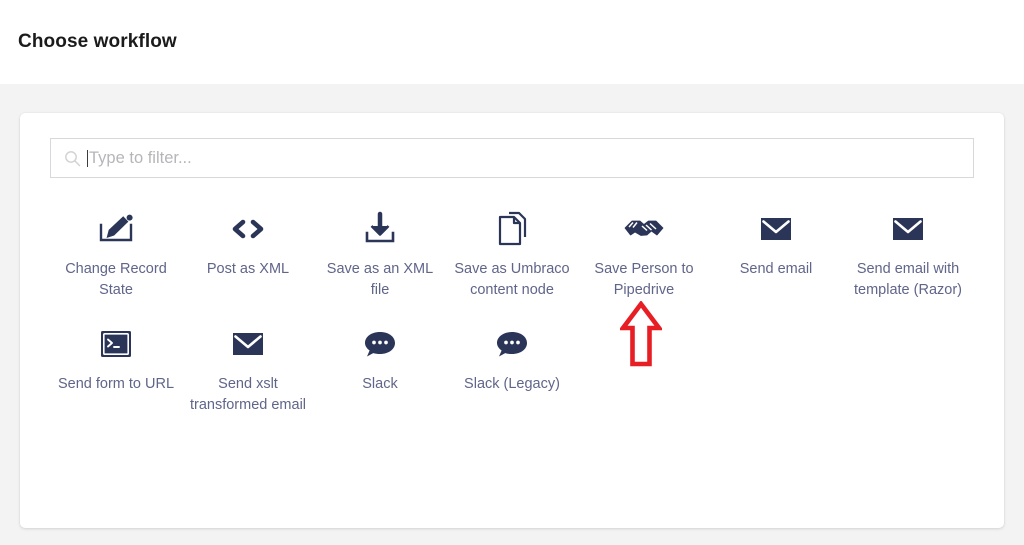  What do you see at coordinates (248, 369) in the screenshot?
I see `workflow-tile-send-xslt-transformed-email: Send xslt transformed email` at bounding box center [248, 369].